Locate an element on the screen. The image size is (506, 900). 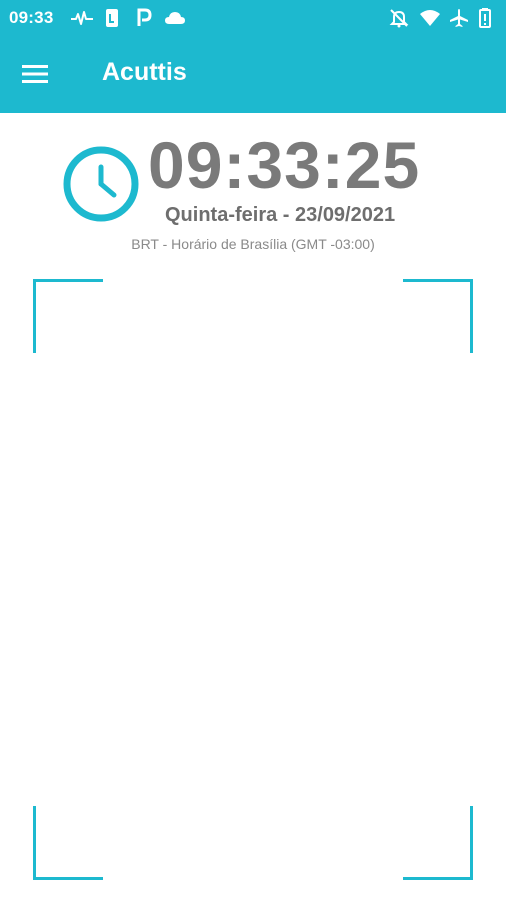
scan-frame-corner-bottom-left is located at coordinates (68, 843).